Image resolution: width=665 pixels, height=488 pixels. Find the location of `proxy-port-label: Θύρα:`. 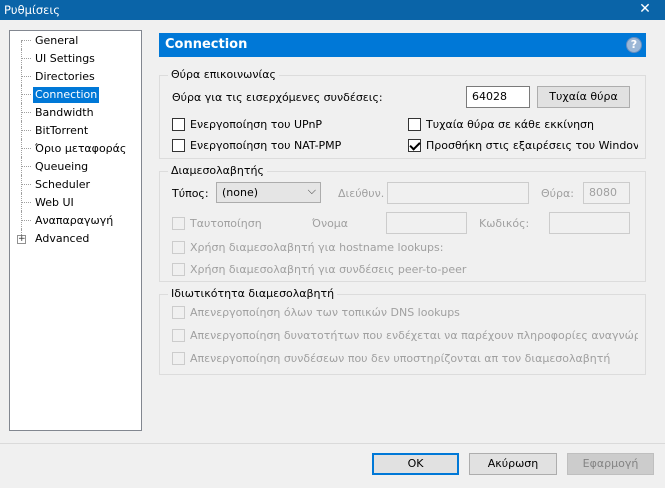

proxy-port-label: Θύρα: is located at coordinates (557, 193).